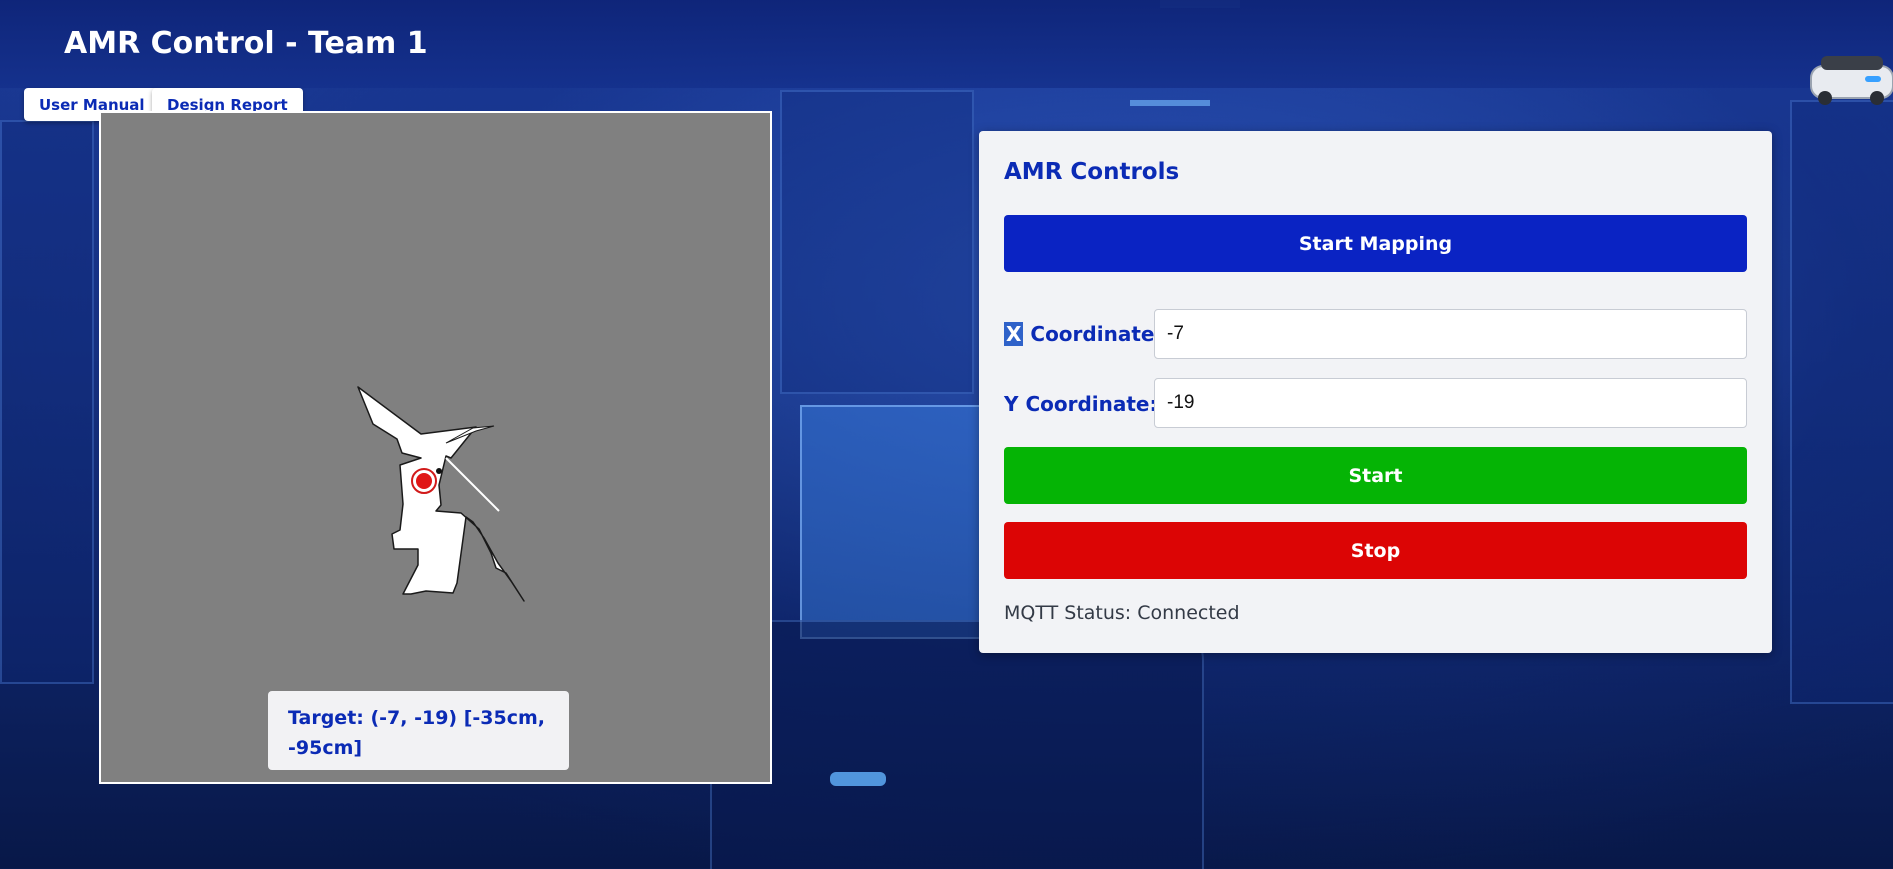 Image resolution: width=1893 pixels, height=869 pixels. I want to click on x-label-text: Coordinate:, so click(1093, 334).